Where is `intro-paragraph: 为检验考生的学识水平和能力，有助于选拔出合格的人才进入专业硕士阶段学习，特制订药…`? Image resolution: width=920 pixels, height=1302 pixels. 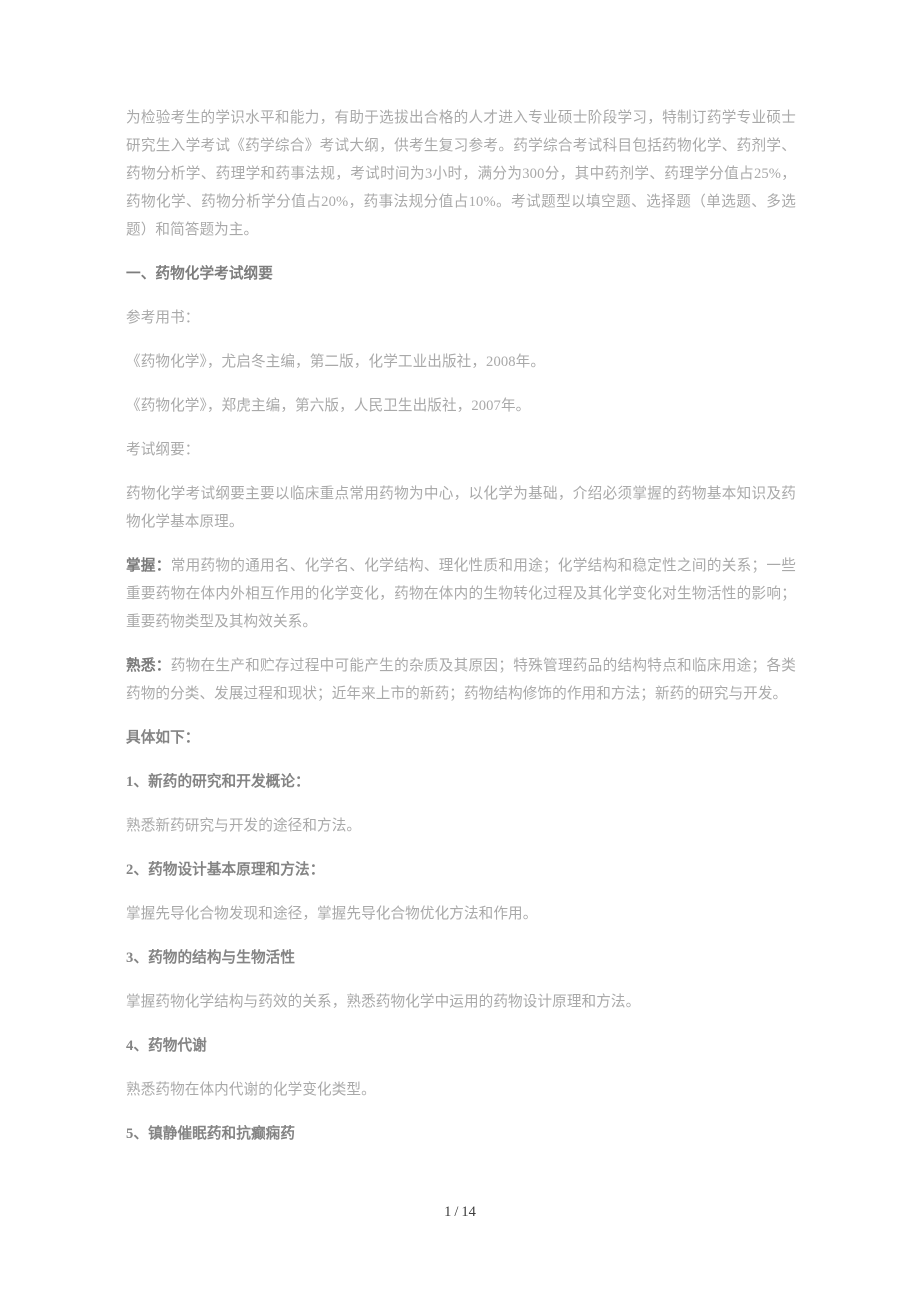 intro-paragraph: 为检验考生的学识水平和能力，有助于选拔出合格的人才进入专业硕士阶段学习，特制订药… is located at coordinates (461, 174).